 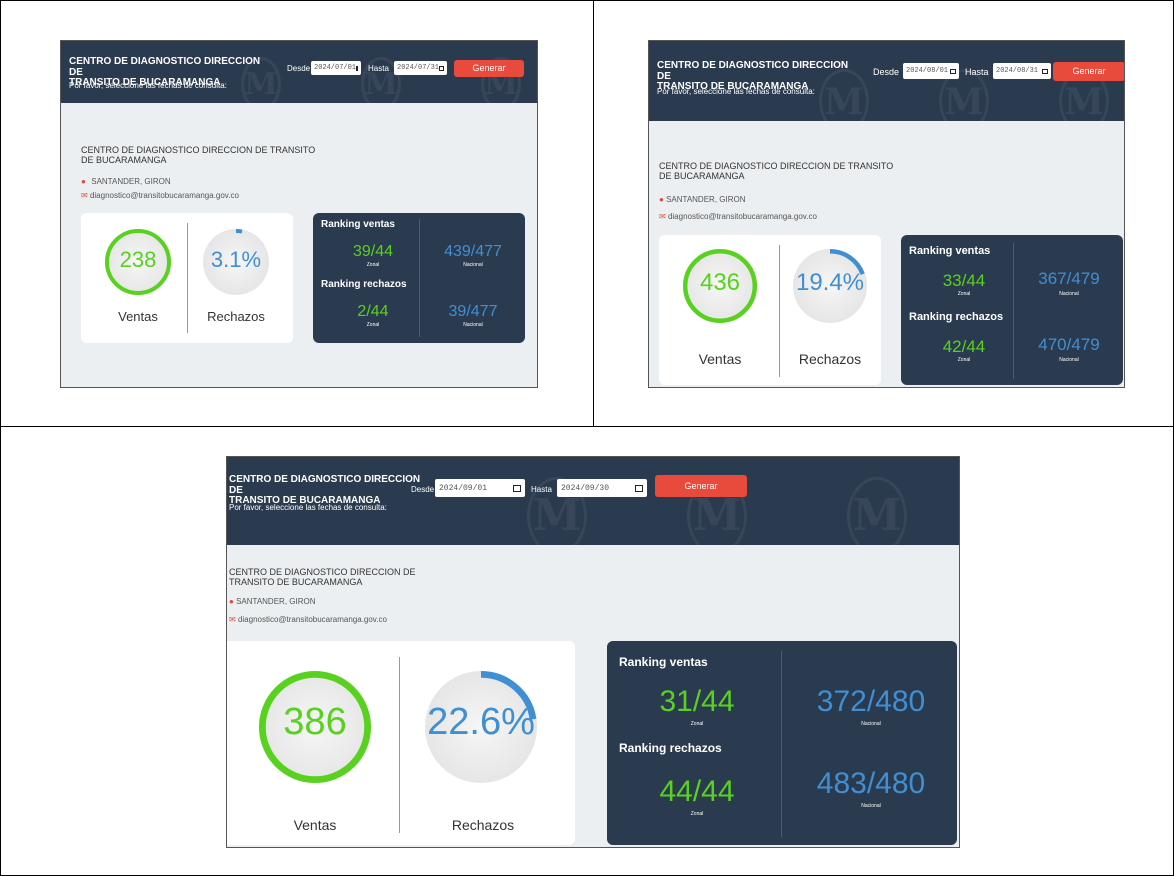 I want to click on desde-date-input: 2024/08/01, so click(x=931, y=71).